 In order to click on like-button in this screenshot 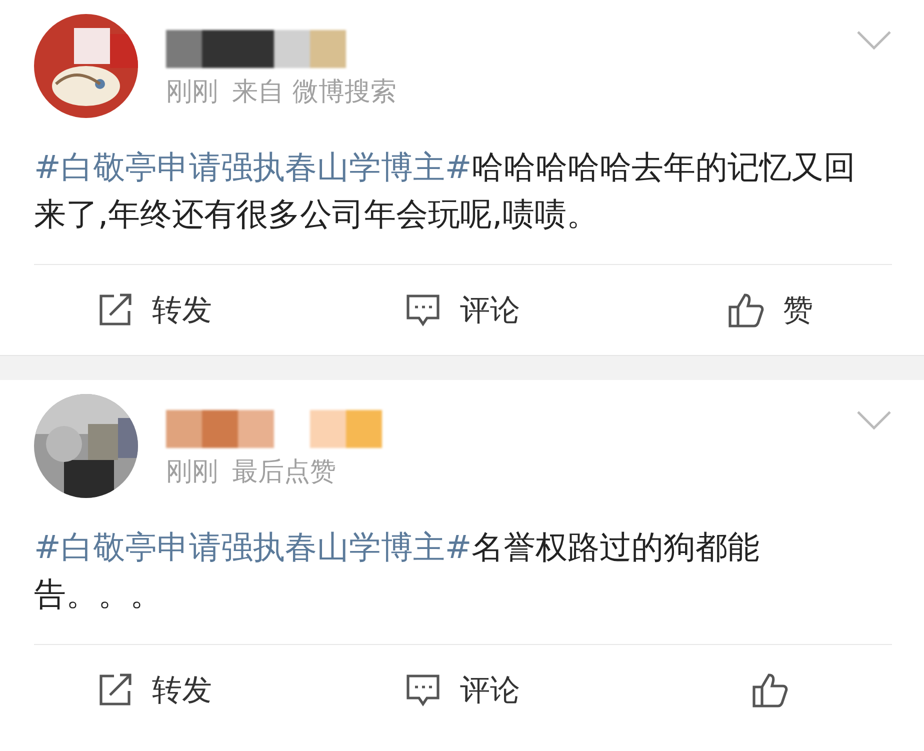, I will do `click(770, 690)`.